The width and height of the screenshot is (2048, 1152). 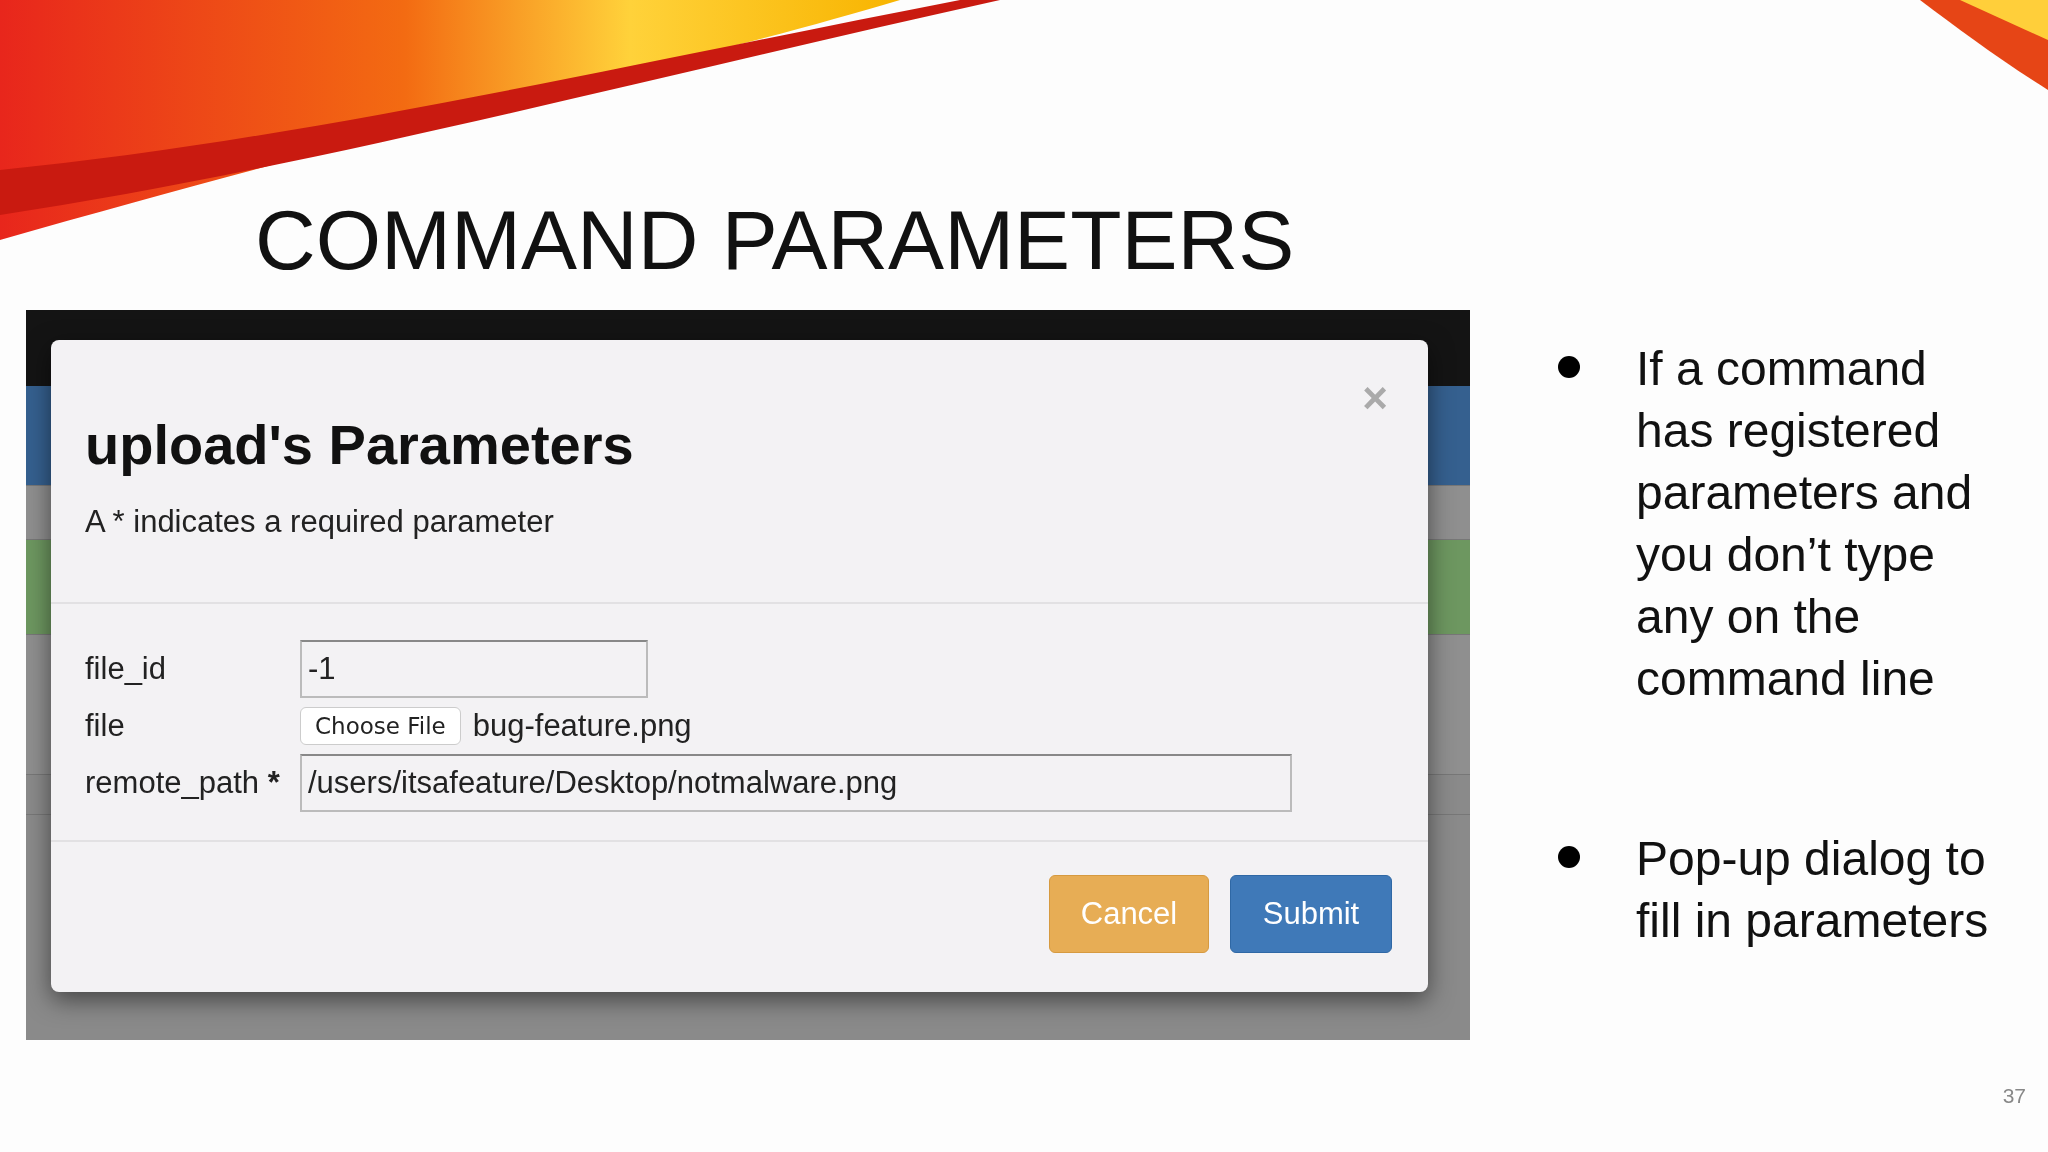 I want to click on dialog-subtitle: A * indicates a required parameter, so click(x=319, y=522).